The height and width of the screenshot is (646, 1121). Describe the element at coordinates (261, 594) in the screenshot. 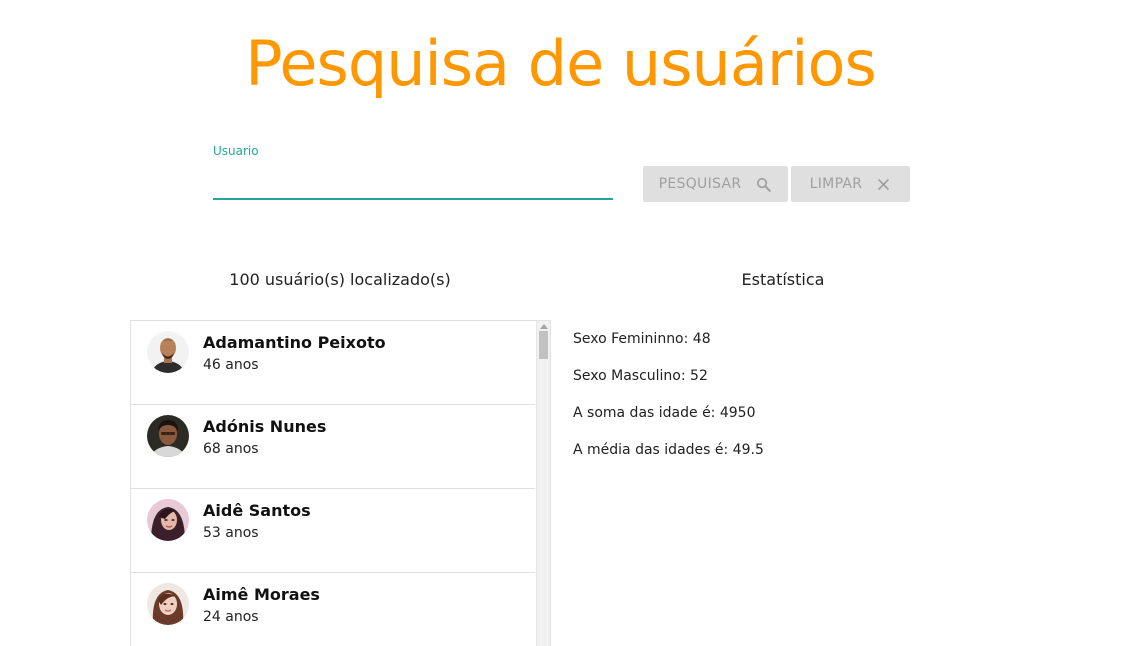

I see `user-name: Aimê Moraes` at that location.